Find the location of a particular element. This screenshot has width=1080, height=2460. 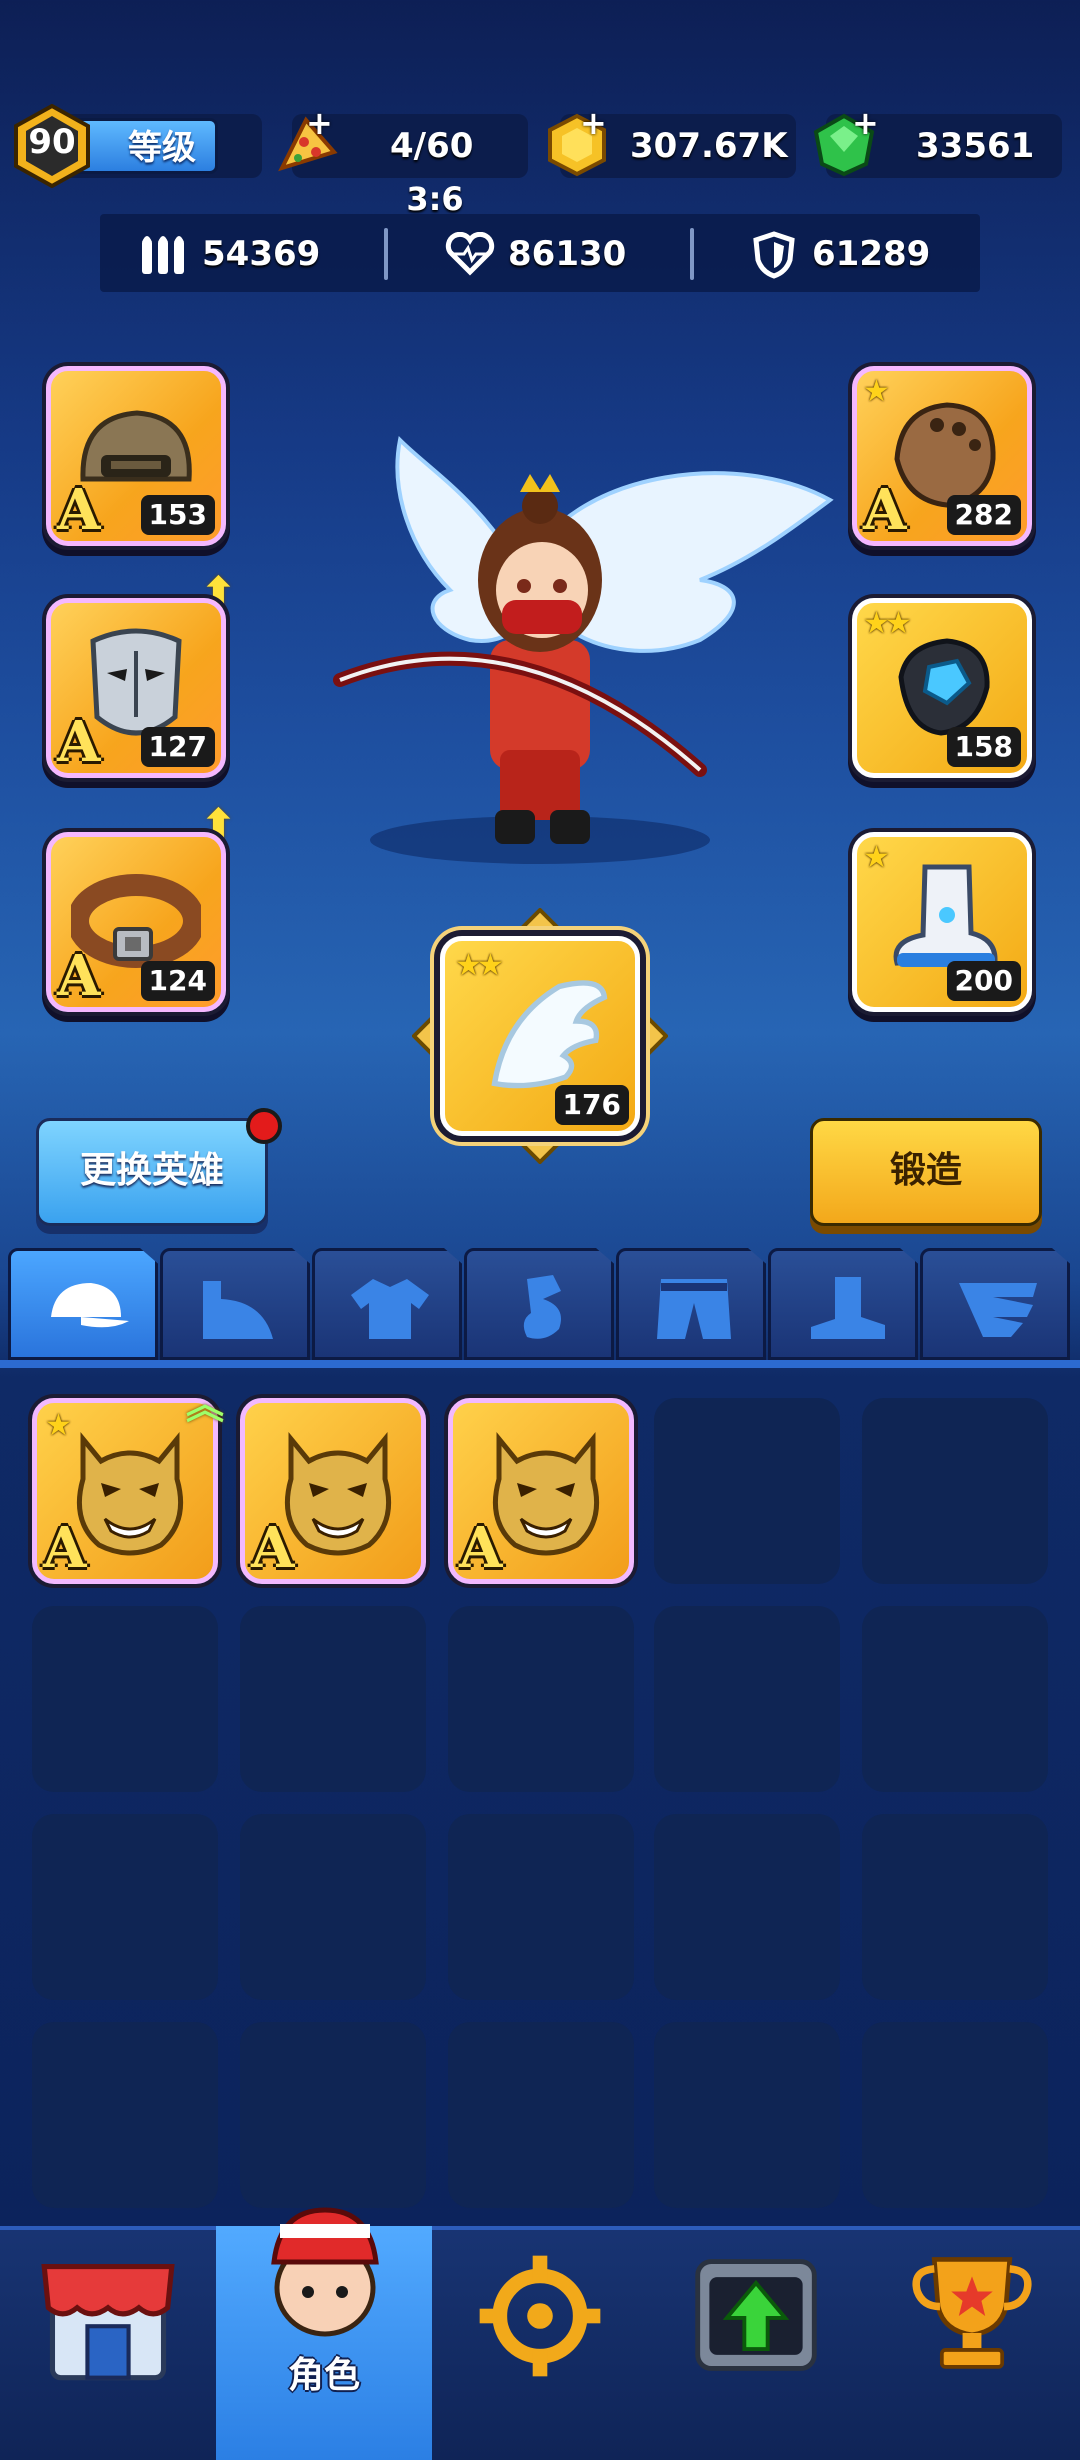

notification-dot is located at coordinates (264, 1126).